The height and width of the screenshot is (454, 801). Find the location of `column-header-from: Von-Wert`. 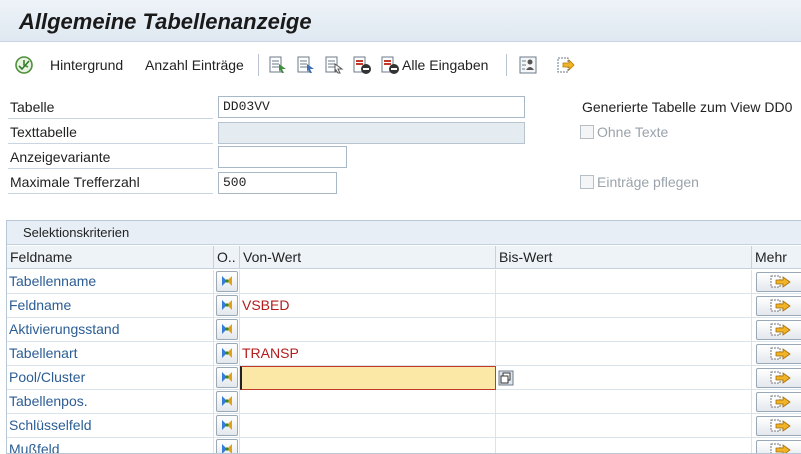

column-header-from: Von-Wert is located at coordinates (368, 257).